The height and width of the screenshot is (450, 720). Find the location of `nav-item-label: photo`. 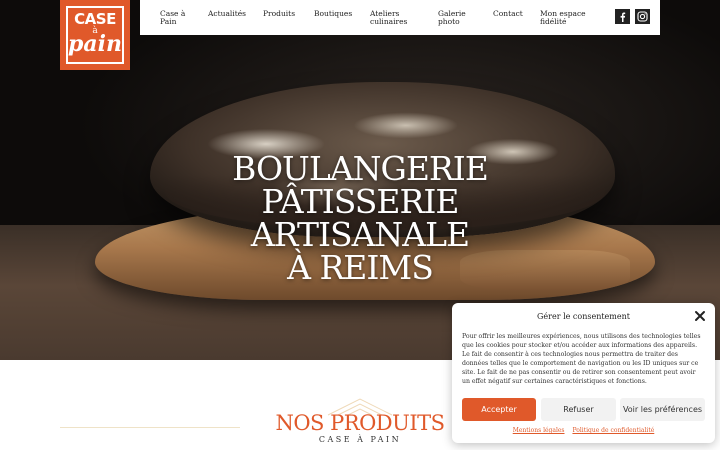

nav-item-label: photo is located at coordinates (449, 21).